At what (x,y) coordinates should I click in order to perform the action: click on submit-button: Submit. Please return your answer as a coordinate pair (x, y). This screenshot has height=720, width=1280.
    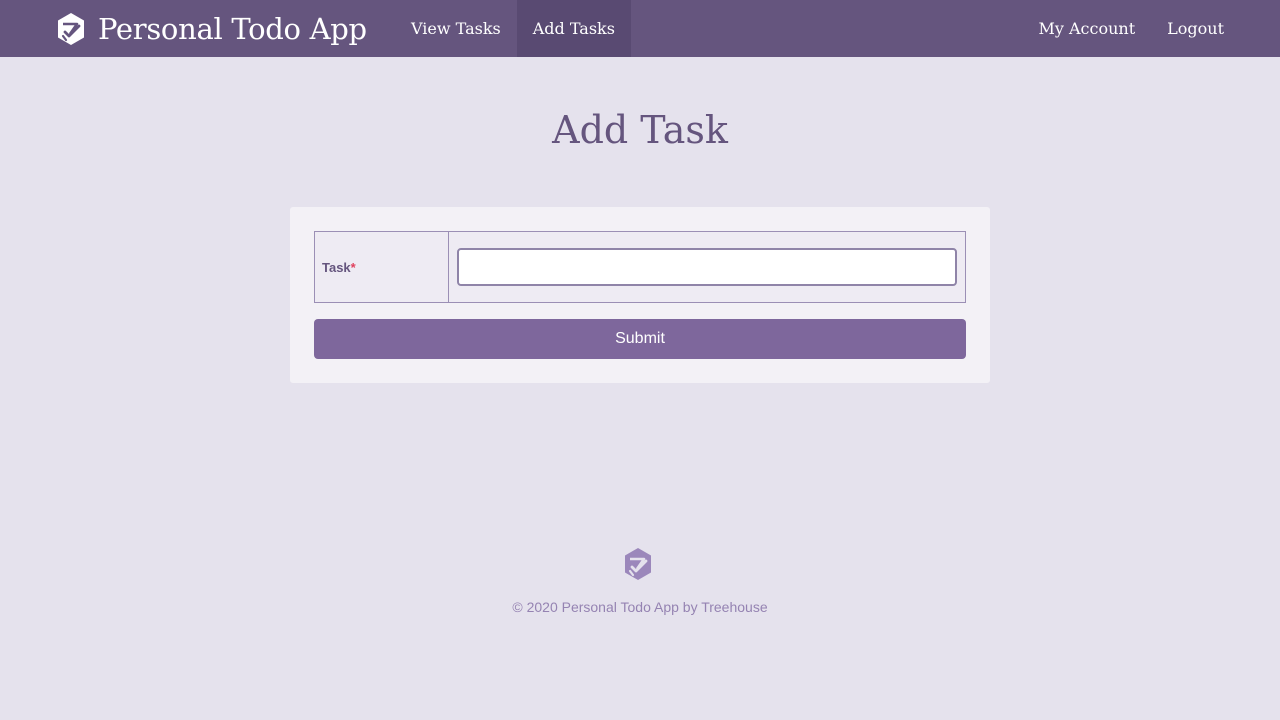
    Looking at the image, I should click on (640, 339).